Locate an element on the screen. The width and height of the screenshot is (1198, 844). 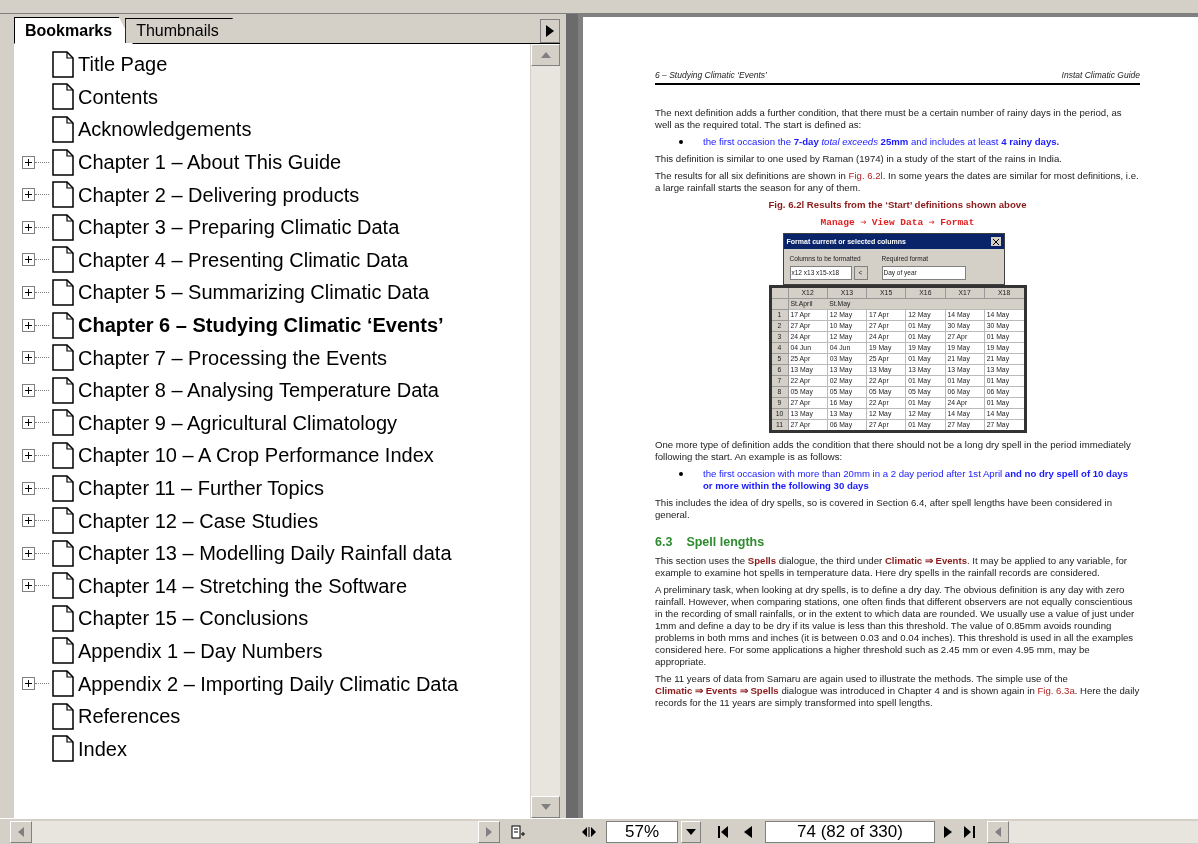
bookmark-item: Chapter 10 – A Crop Performance Index is located at coordinates (256, 455).